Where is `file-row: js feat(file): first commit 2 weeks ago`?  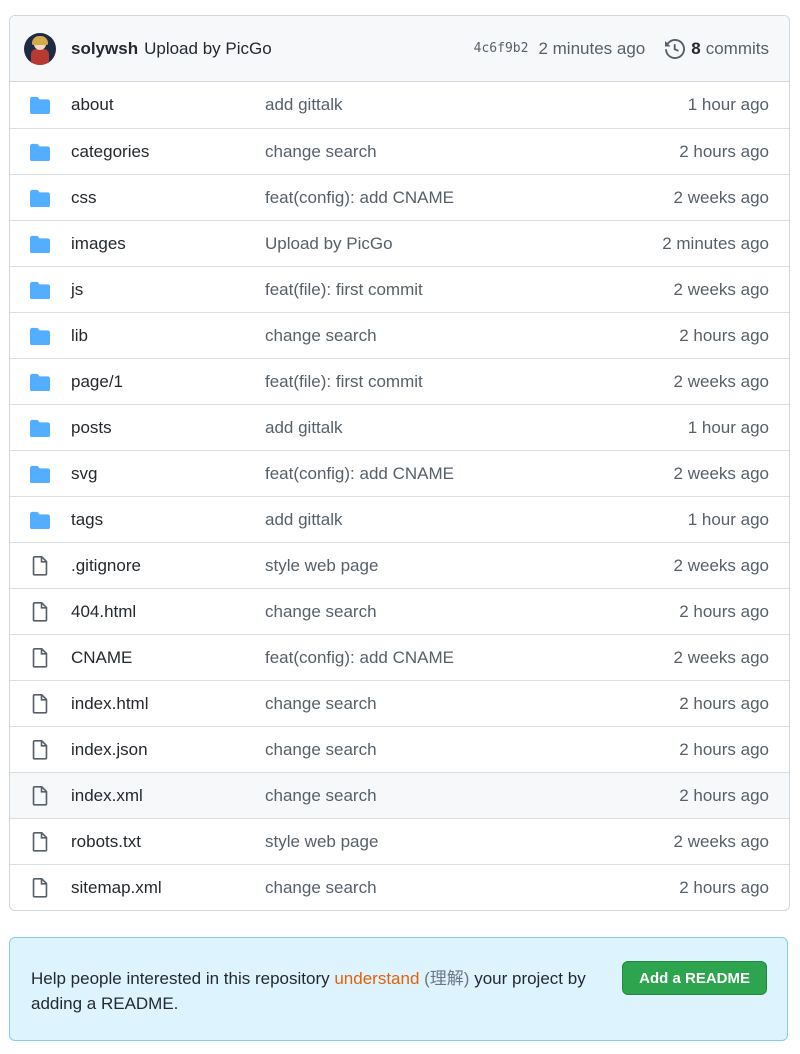
file-row: js feat(file): first commit 2 weeks ago is located at coordinates (399, 289).